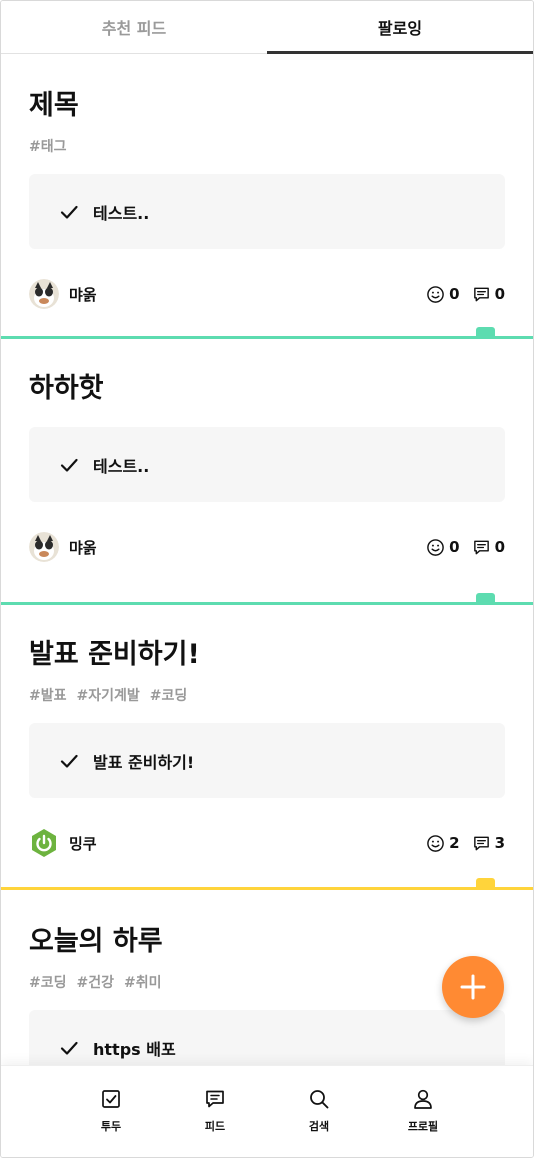 The height and width of the screenshot is (1158, 534). What do you see at coordinates (83, 843) in the screenshot?
I see `author-name: 밍쿠` at bounding box center [83, 843].